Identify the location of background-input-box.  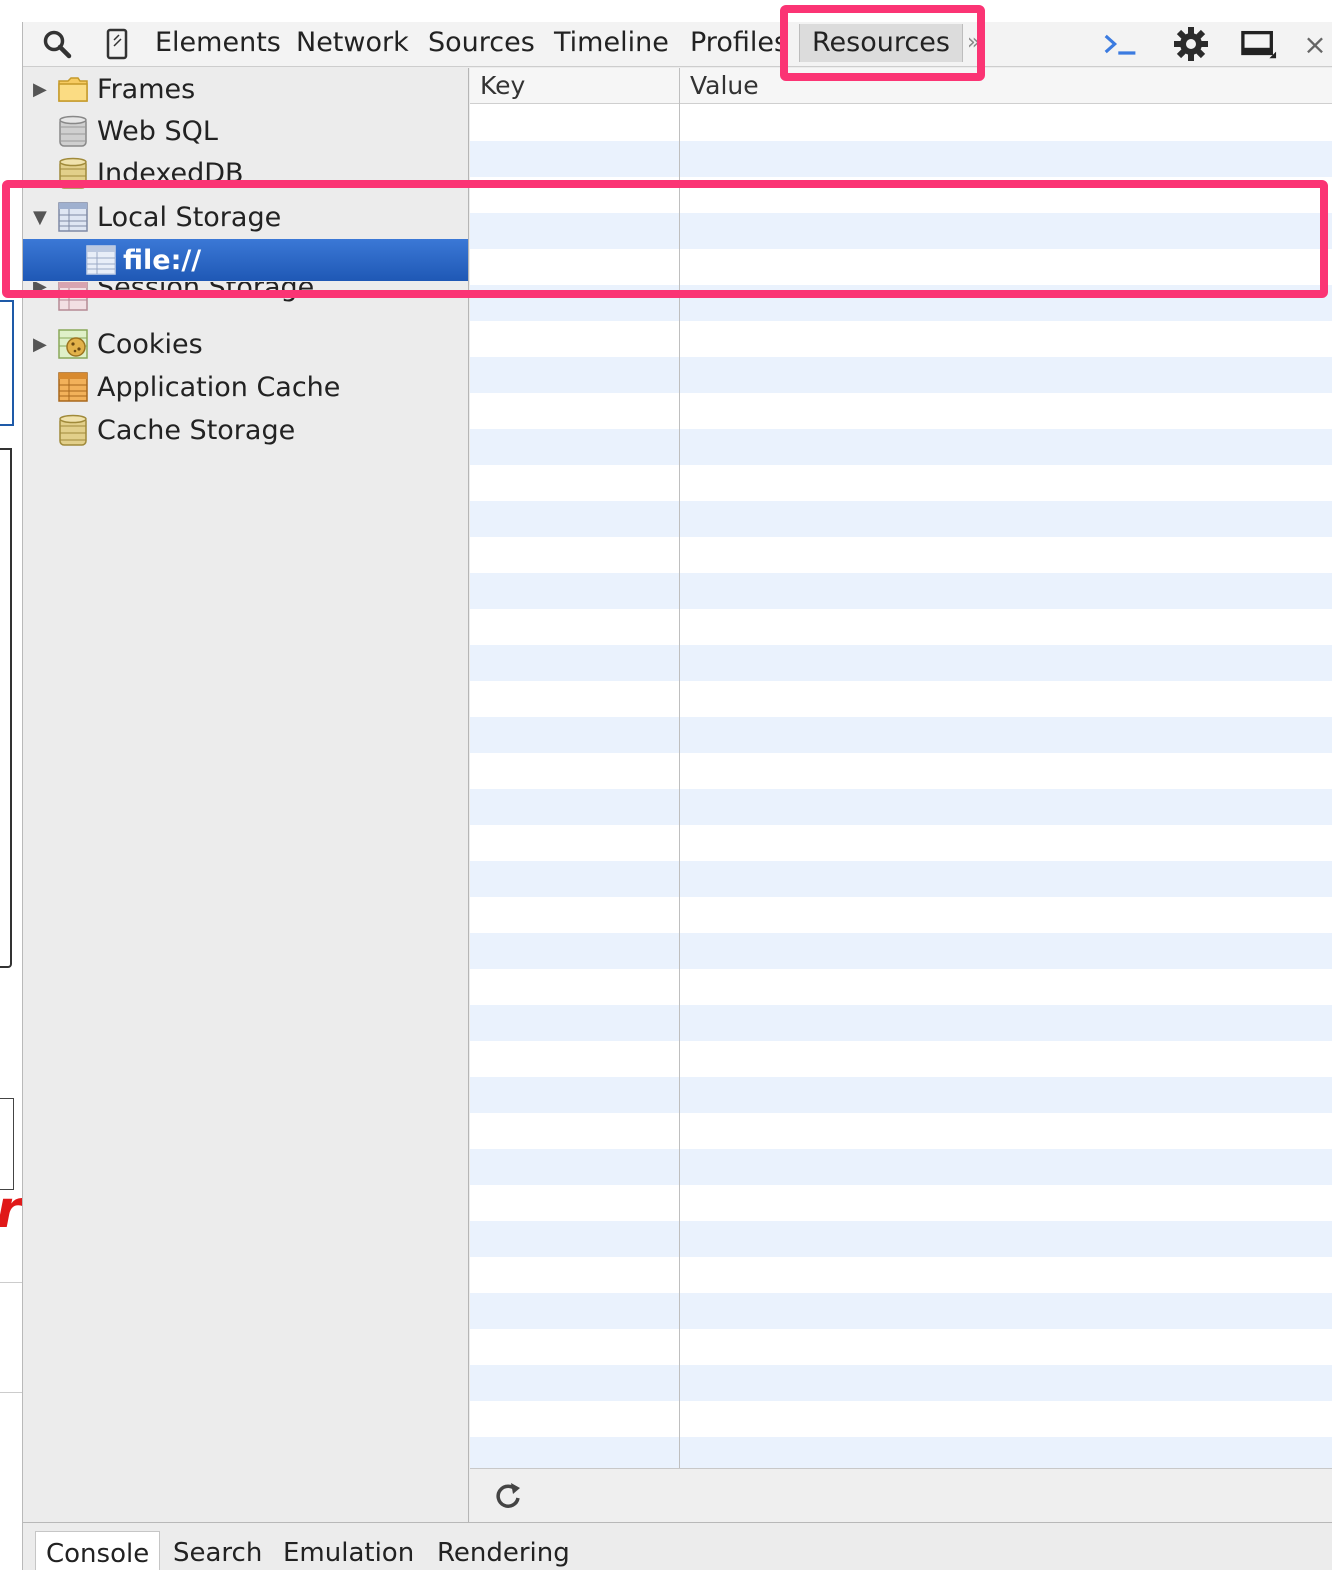
(7, 363).